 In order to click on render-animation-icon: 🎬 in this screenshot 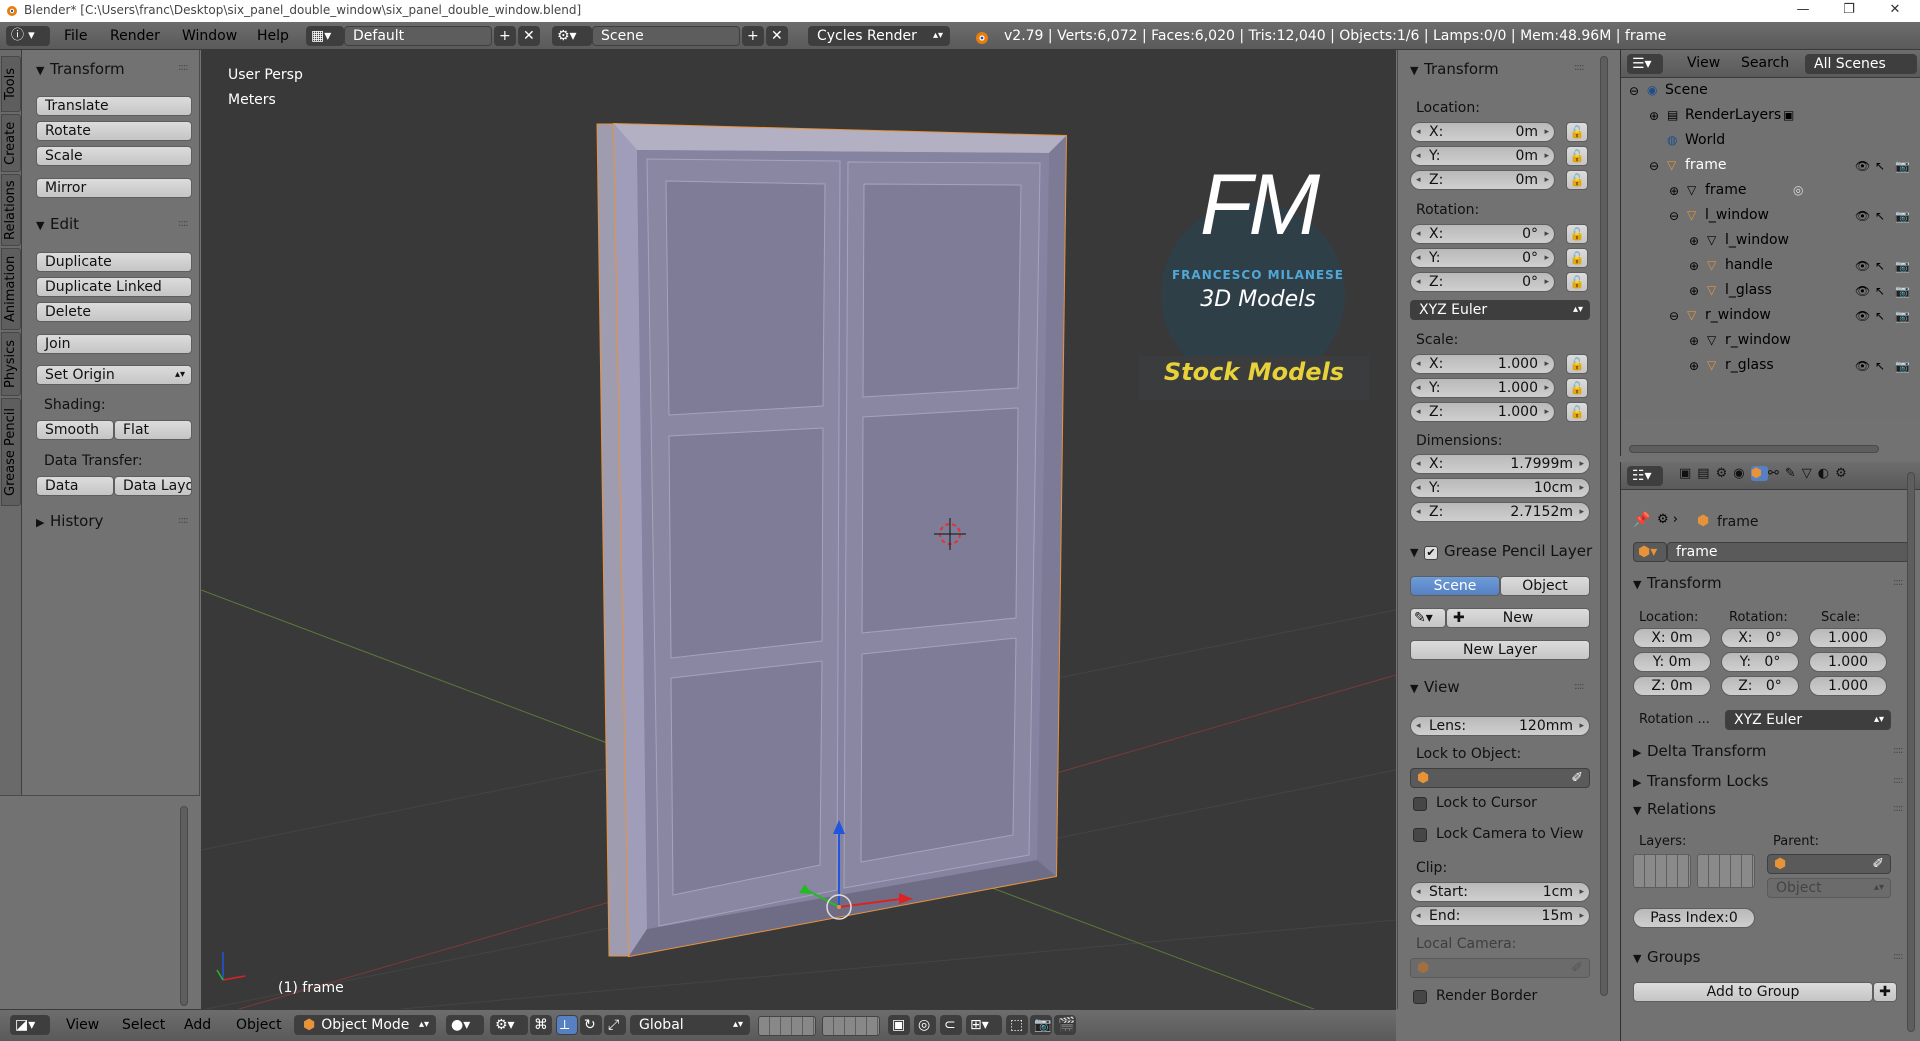, I will do `click(1065, 1025)`.